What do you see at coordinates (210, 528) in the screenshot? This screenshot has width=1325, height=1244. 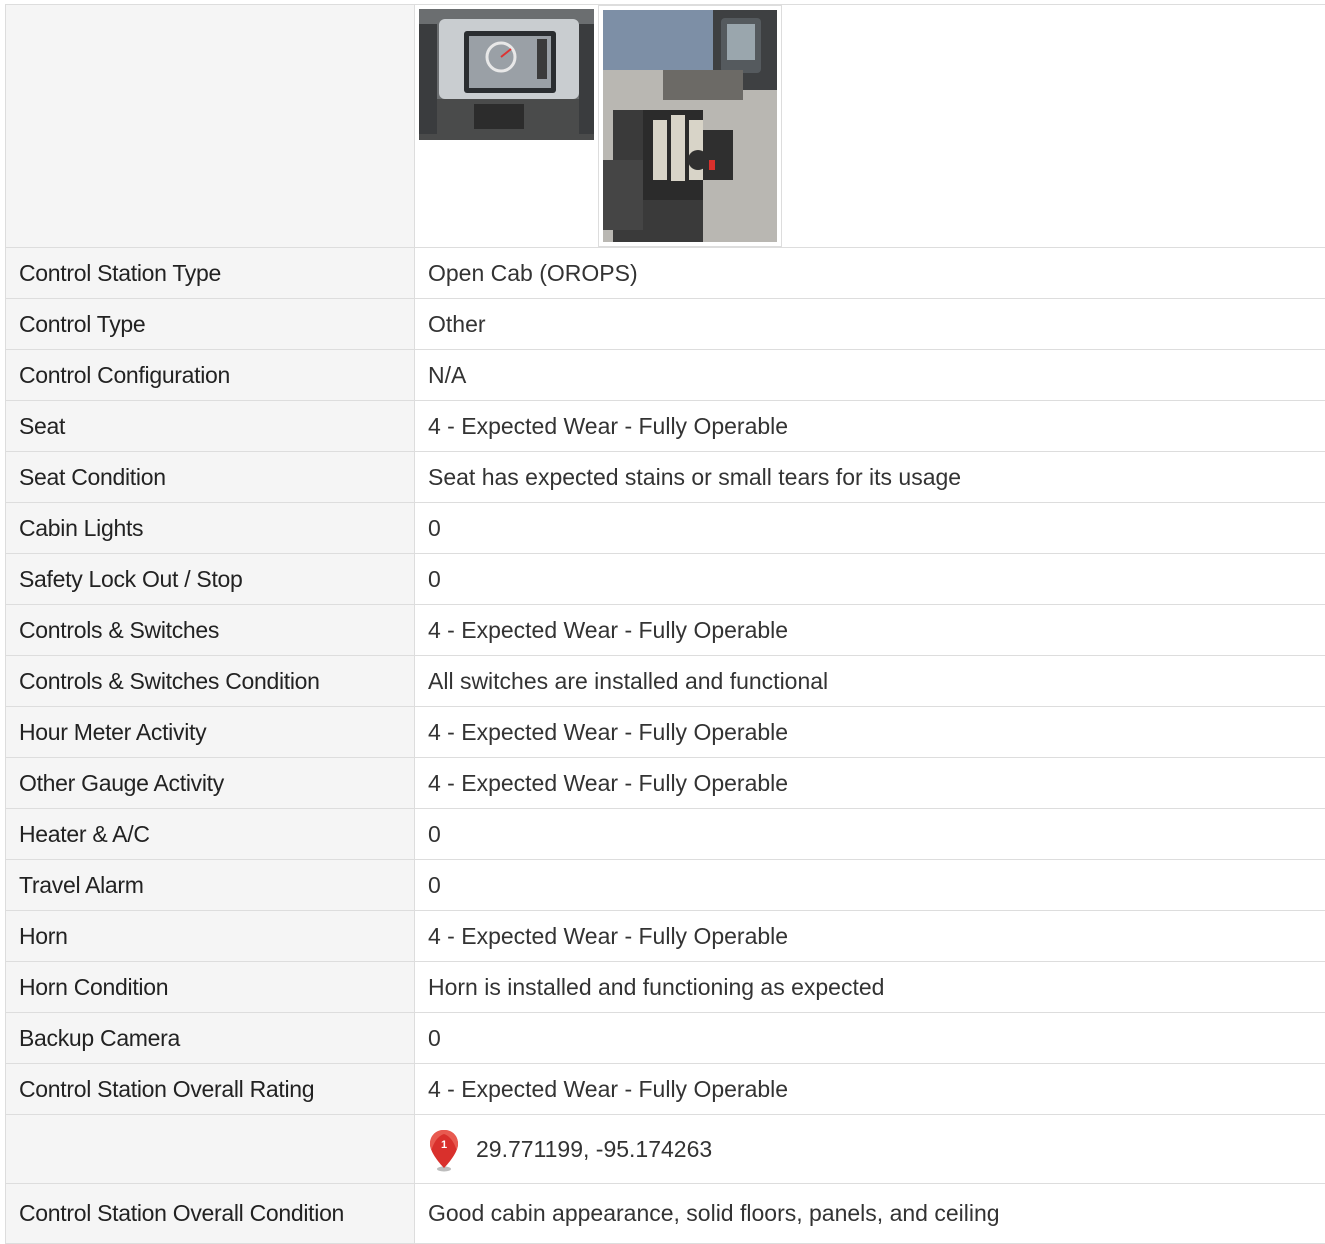 I see `row-label: Cabin Lights` at bounding box center [210, 528].